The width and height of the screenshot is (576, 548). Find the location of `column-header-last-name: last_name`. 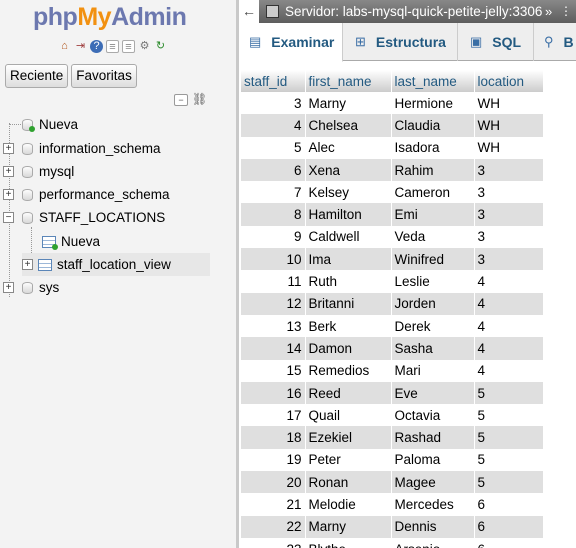

column-header-last-name: last_name is located at coordinates (433, 81).